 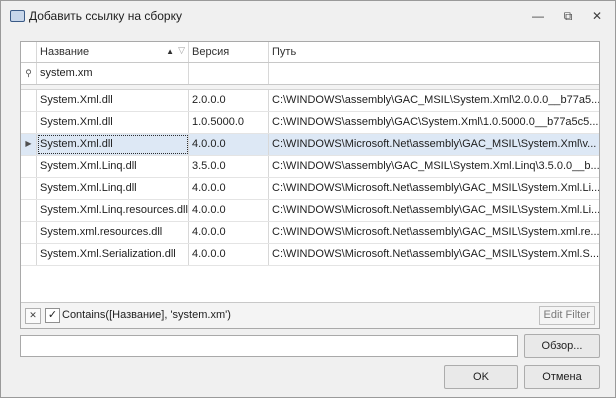 What do you see at coordinates (284, 52) in the screenshot?
I see `column-header-path-label: Путь` at bounding box center [284, 52].